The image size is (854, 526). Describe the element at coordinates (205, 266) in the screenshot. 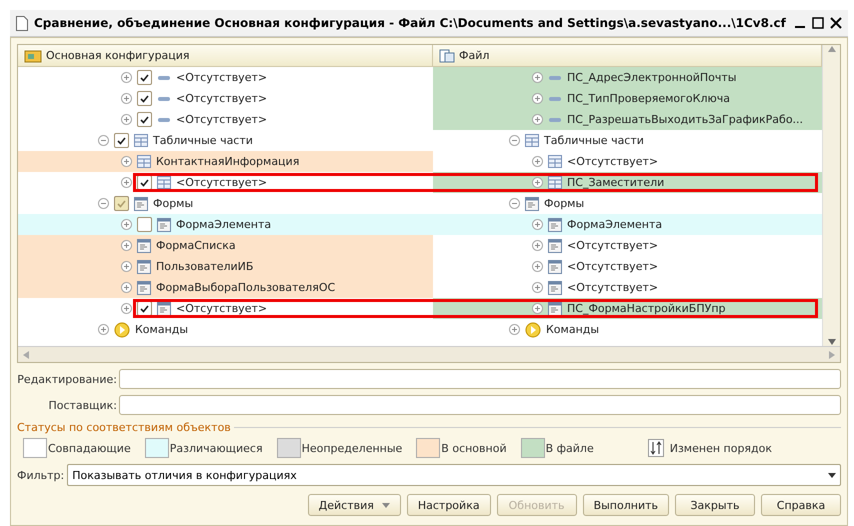

I see `tree-item-label: ПользователиИБ` at that location.